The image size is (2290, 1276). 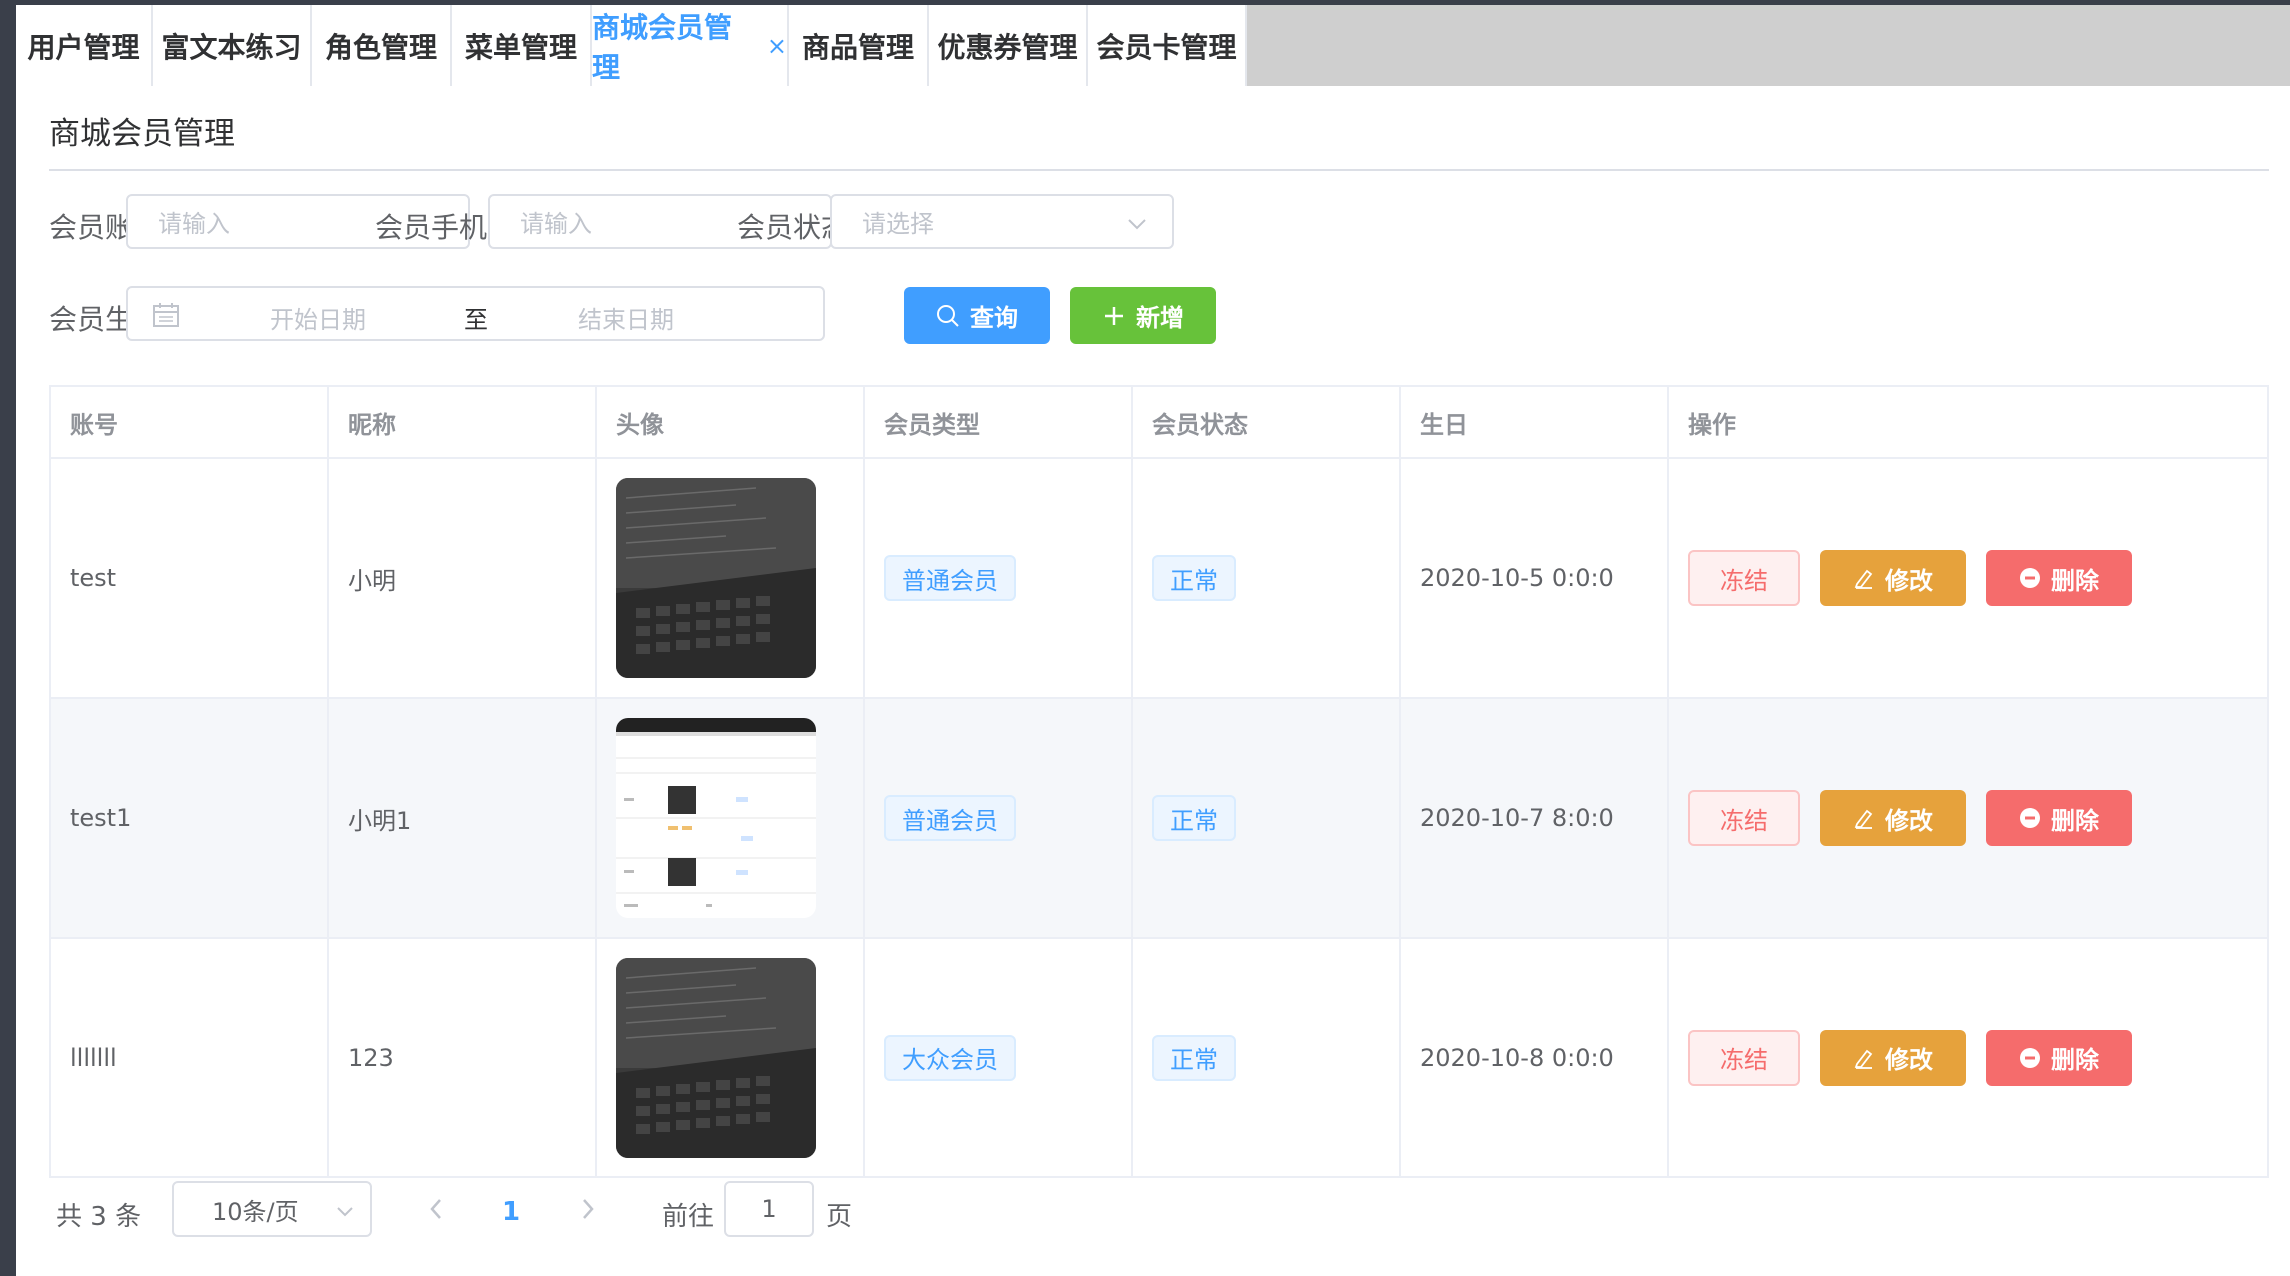 What do you see at coordinates (190, 1057) in the screenshot?
I see `cell-account: lllllll` at bounding box center [190, 1057].